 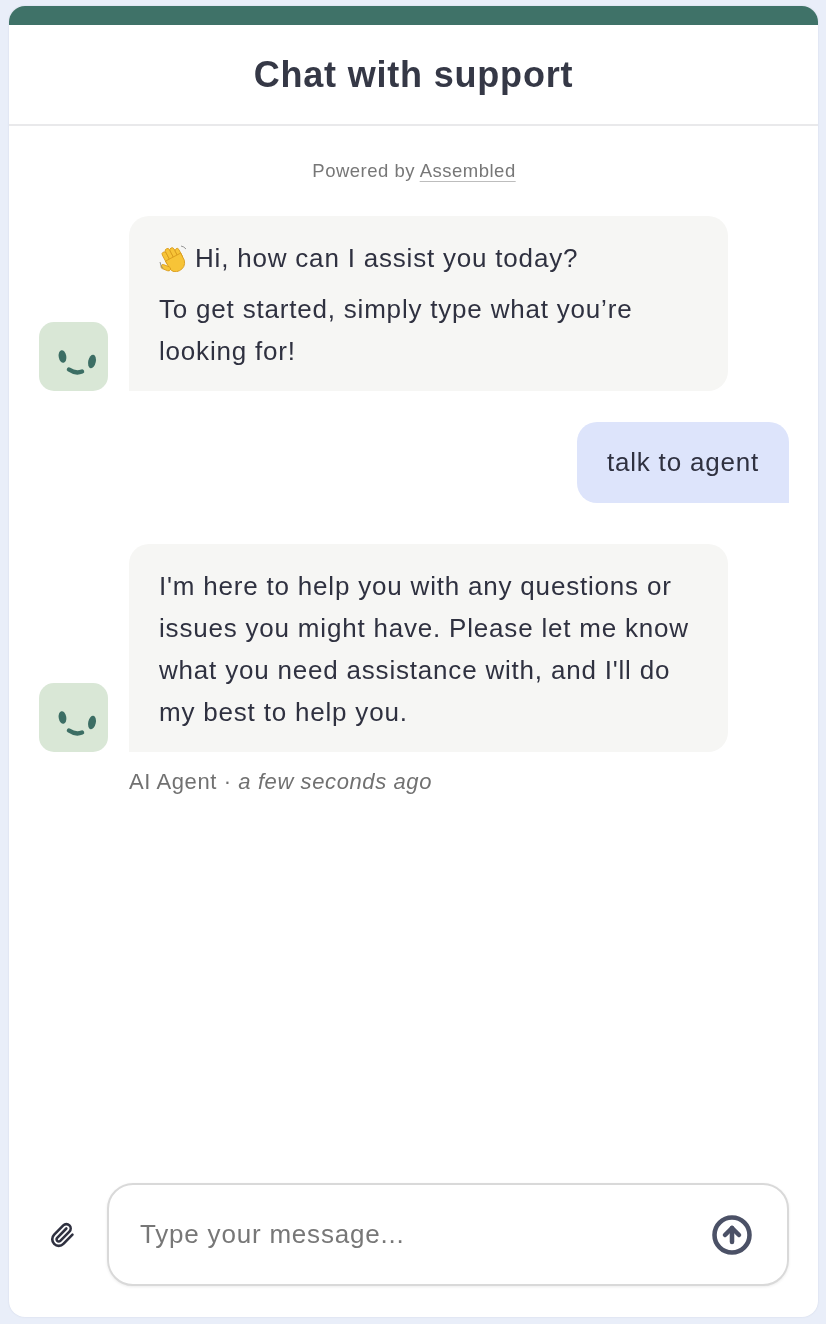 I want to click on message-text: talk to agent, so click(x=682, y=462).